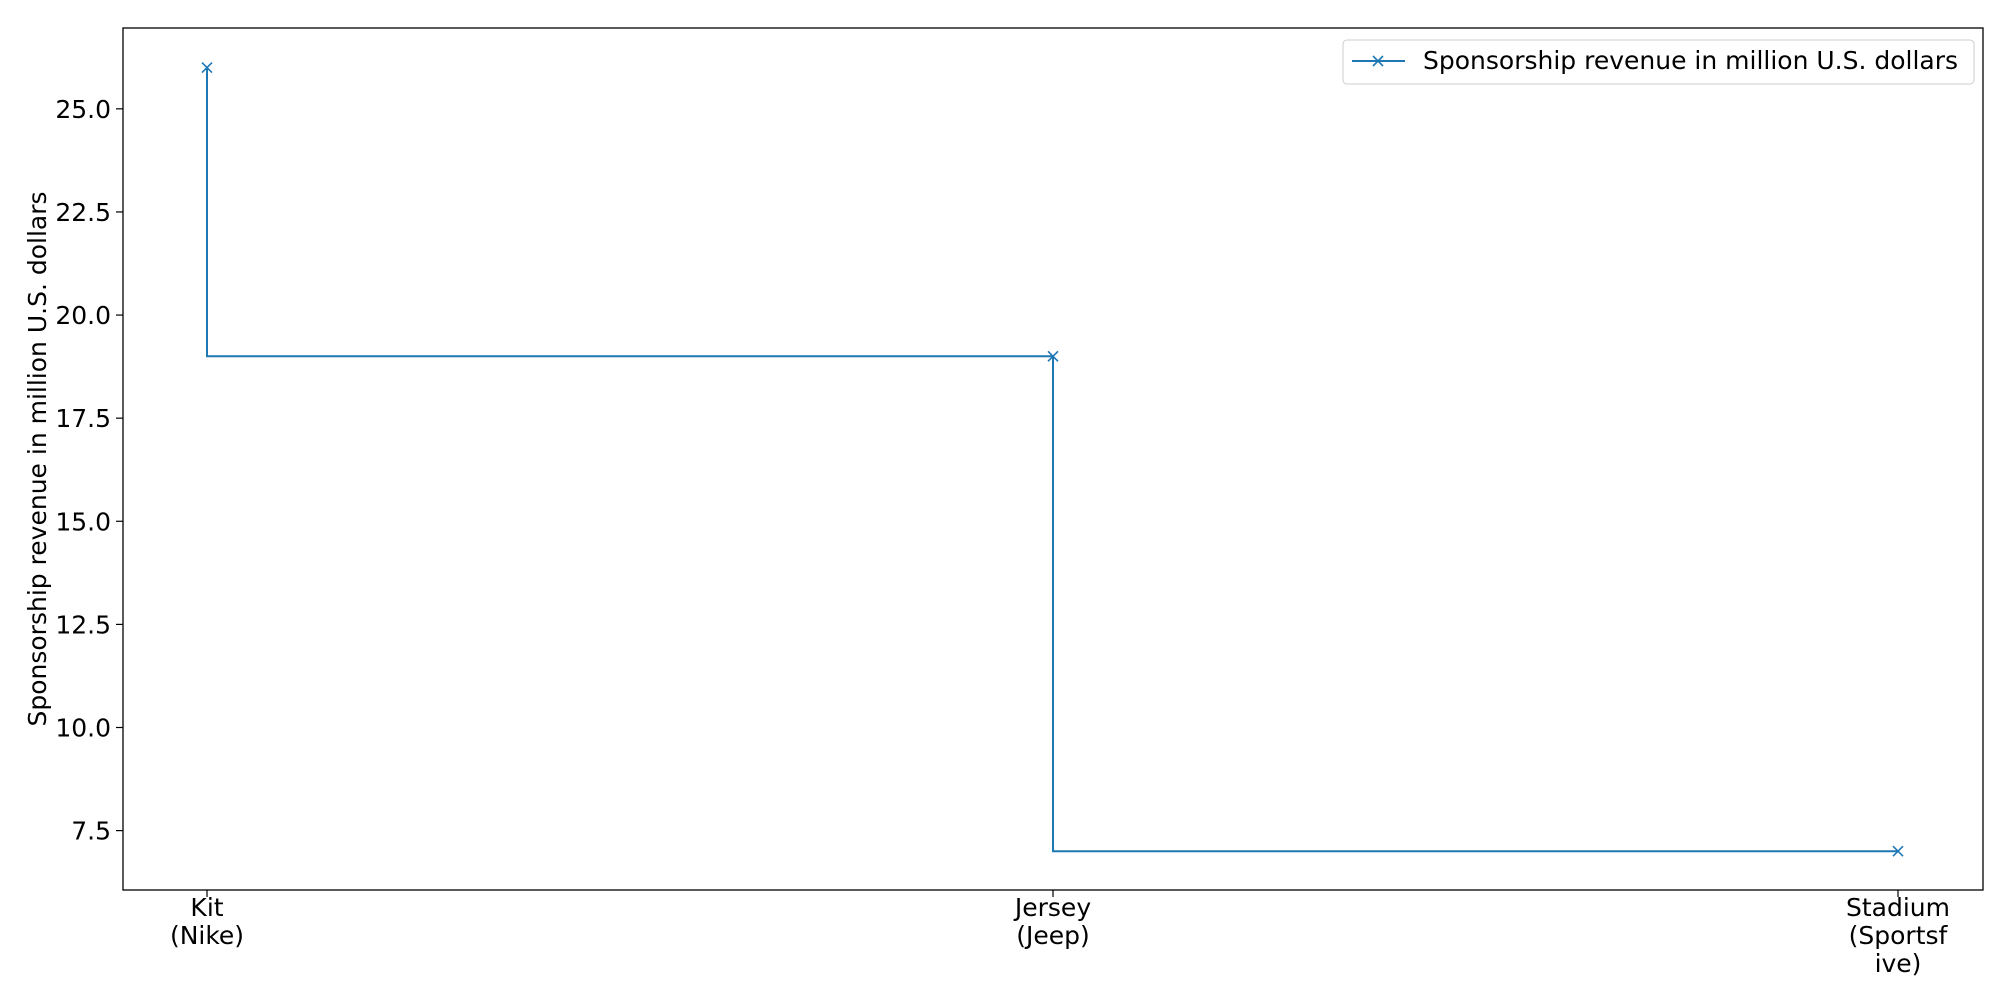 The width and height of the screenshot is (2000, 1000). I want to click on y-tick-label: 12.5, so click(83, 624).